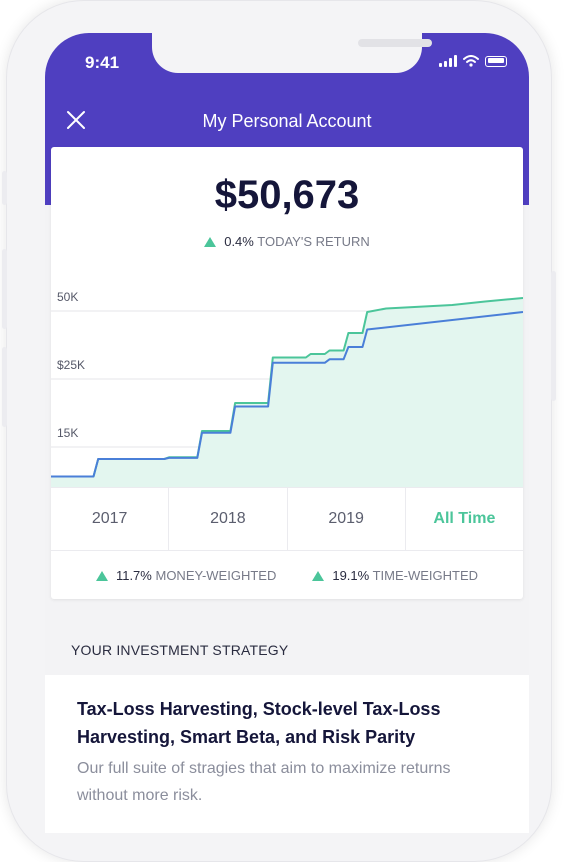 Image resolution: width=564 pixels, height=862 pixels. I want to click on weighted-returns: 11.7% MONEY-WEIGHTED 19.1% TIME-WEIGHTED, so click(287, 575).